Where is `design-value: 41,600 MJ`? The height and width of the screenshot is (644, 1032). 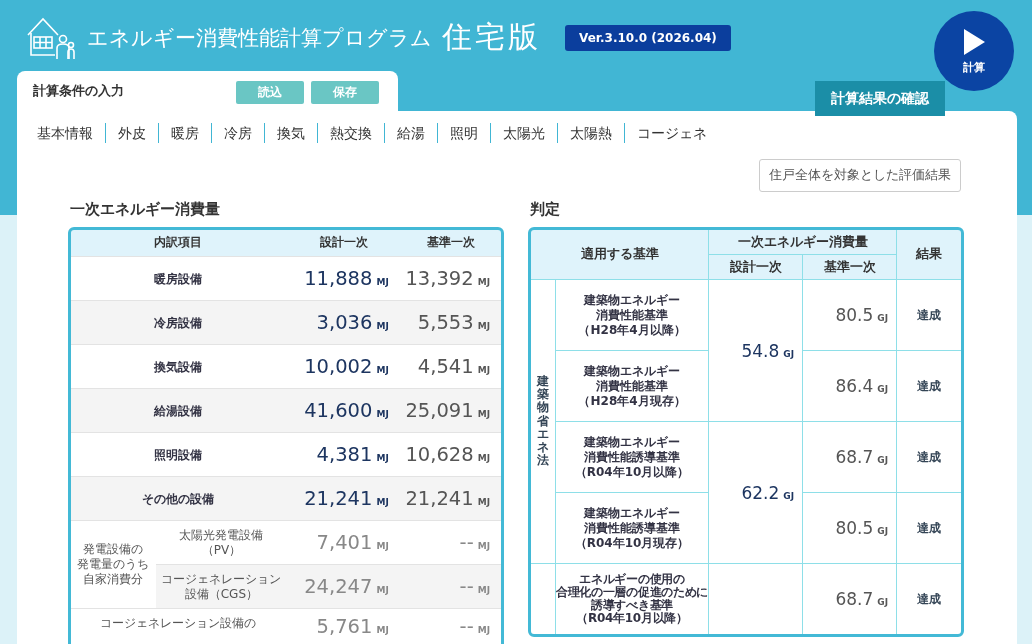 design-value: 41,600 MJ is located at coordinates (346, 410).